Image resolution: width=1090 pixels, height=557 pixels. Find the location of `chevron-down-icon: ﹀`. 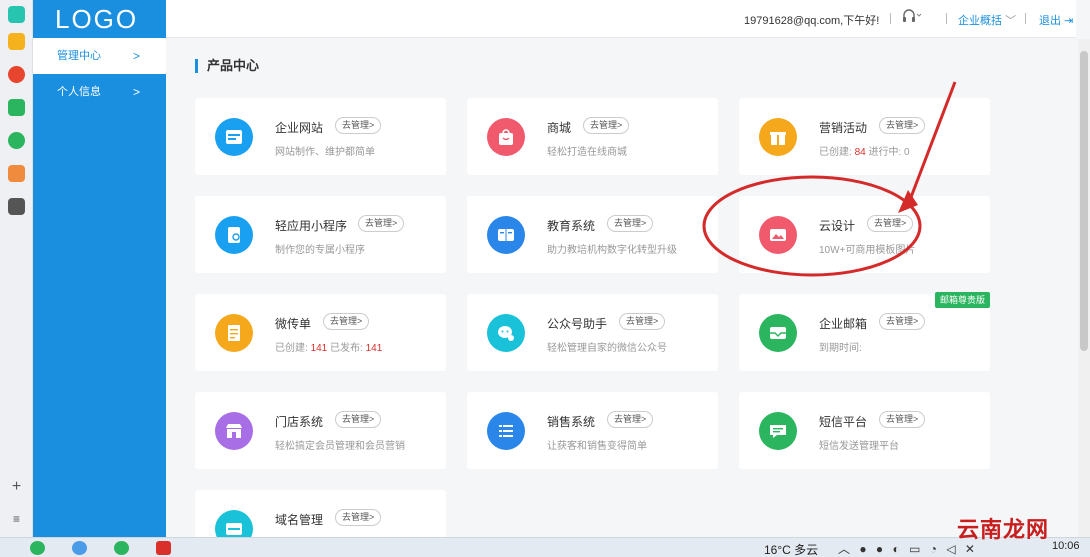

chevron-down-icon: ﹀ is located at coordinates (1011, 21).